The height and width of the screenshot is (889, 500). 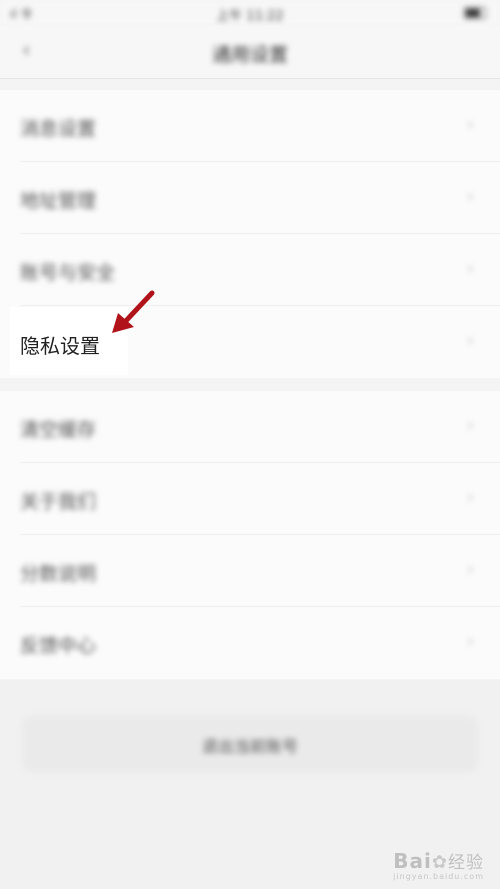 I want to click on row-label: 反馈中心, so click(x=58, y=646).